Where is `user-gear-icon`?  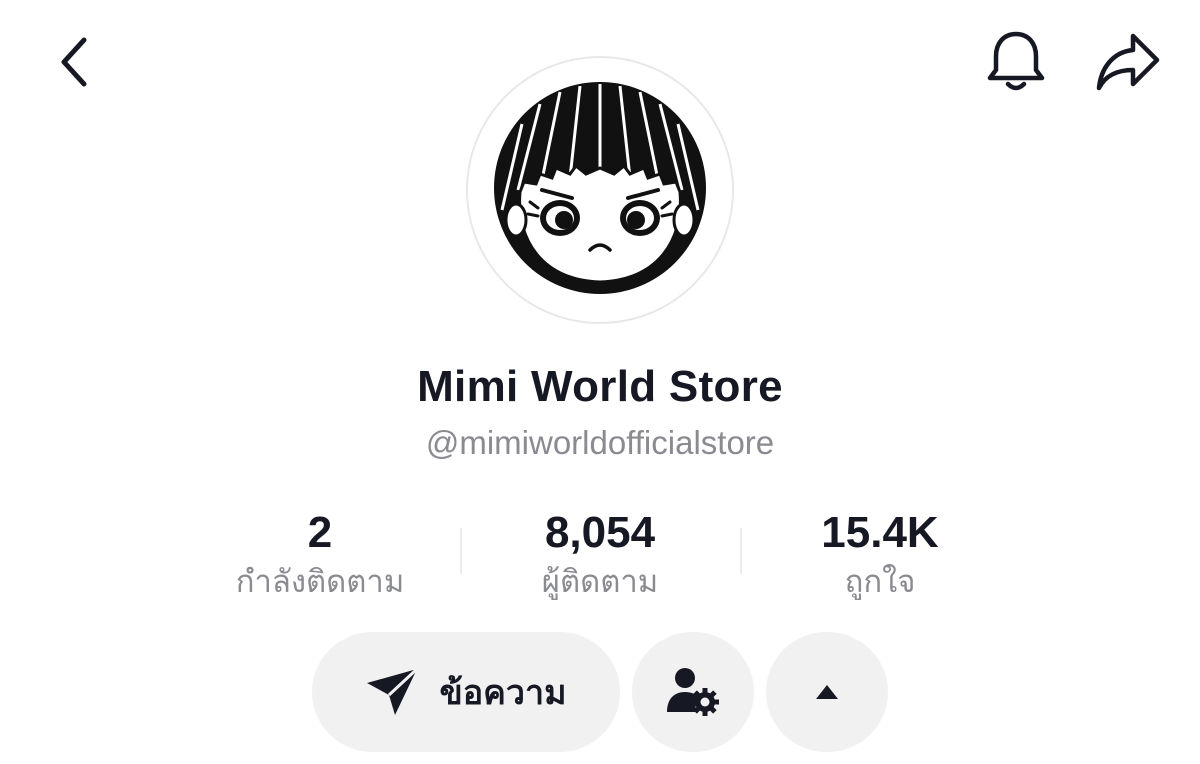
user-gear-icon is located at coordinates (693, 692).